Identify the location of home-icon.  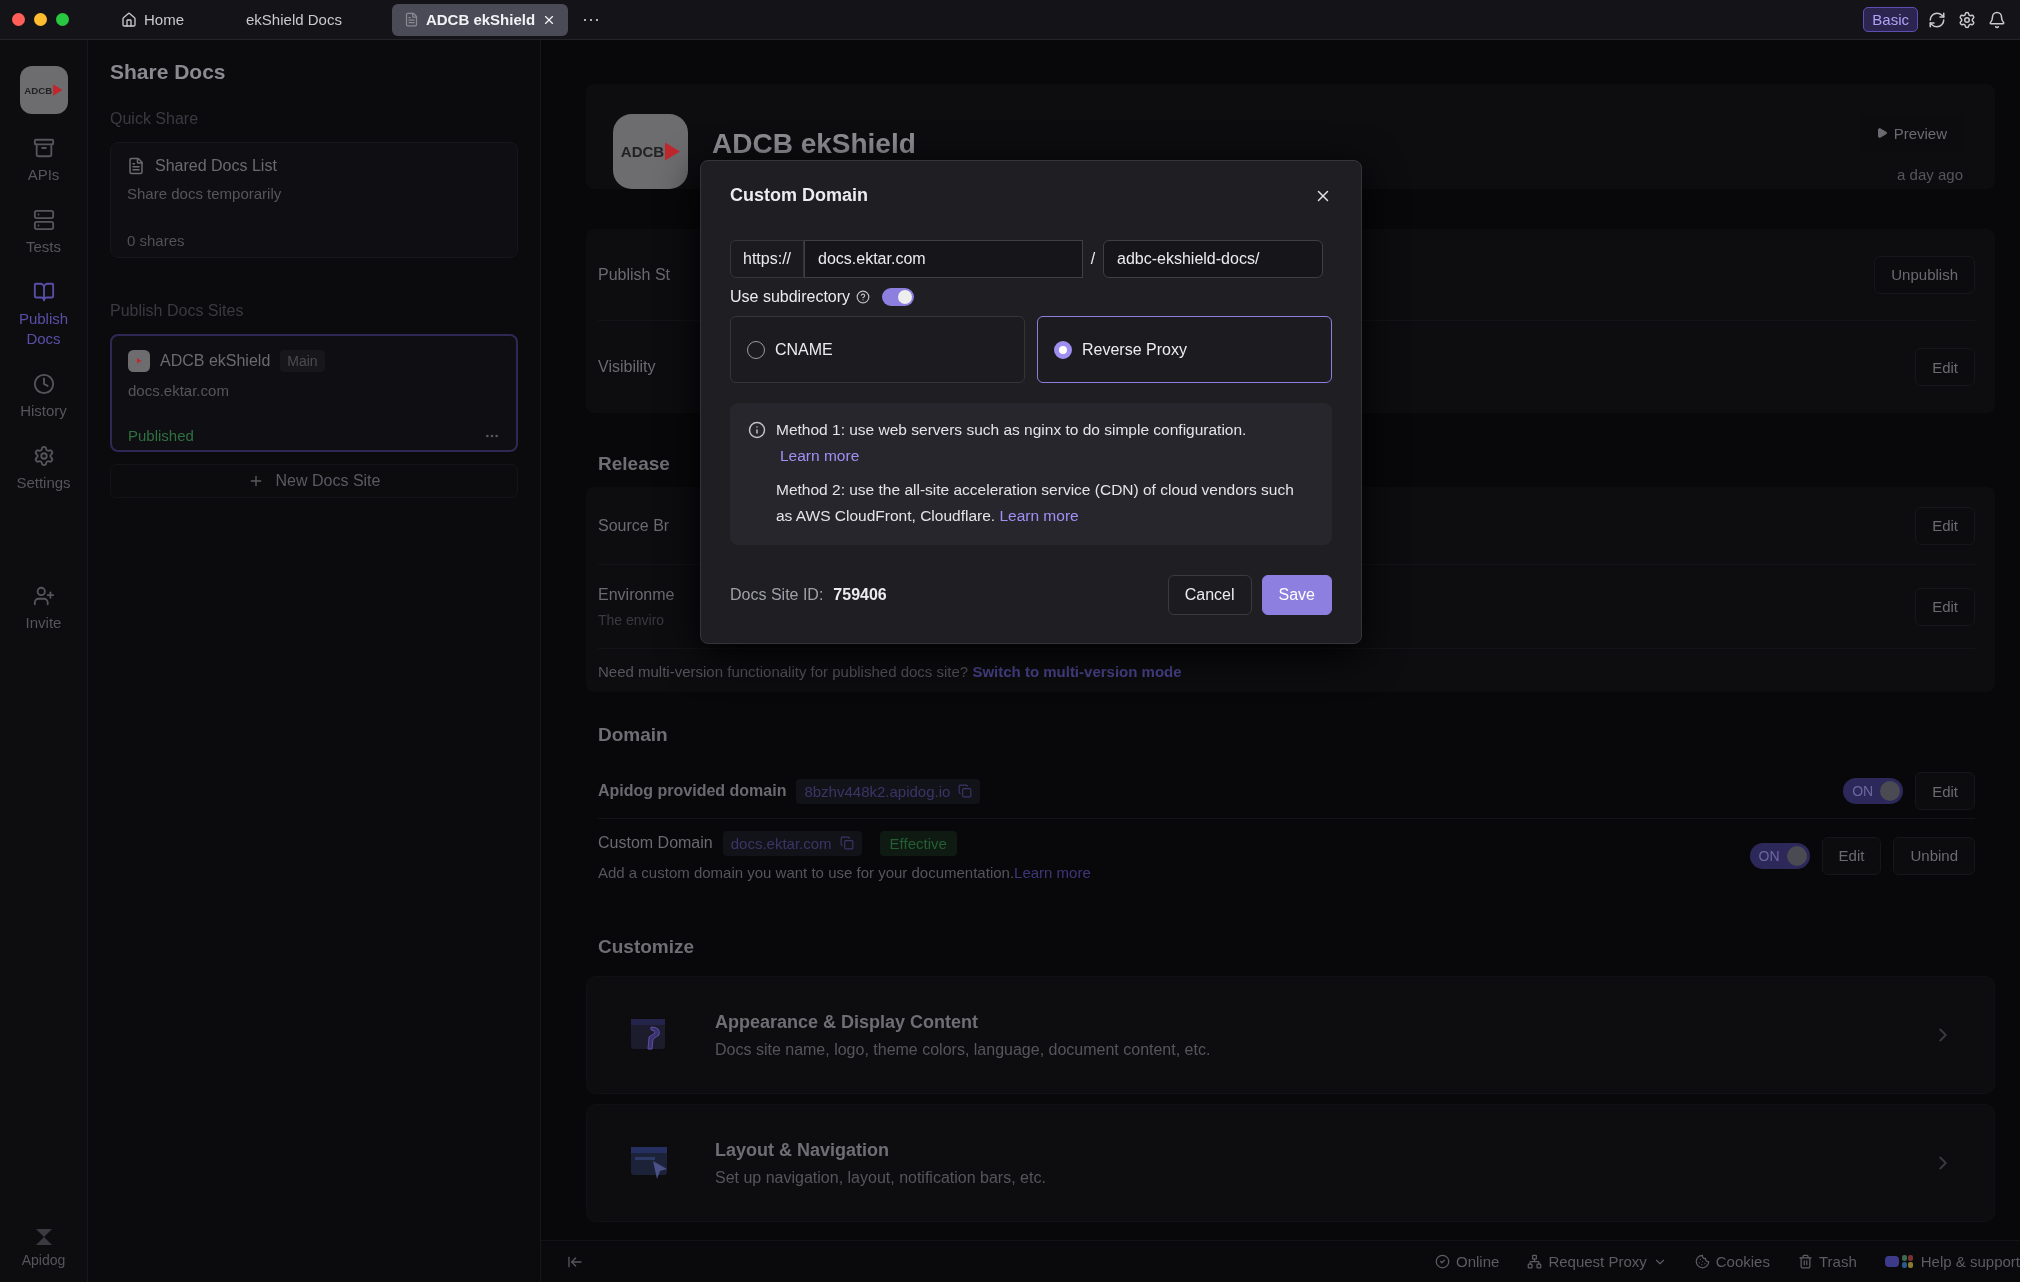
(129, 19).